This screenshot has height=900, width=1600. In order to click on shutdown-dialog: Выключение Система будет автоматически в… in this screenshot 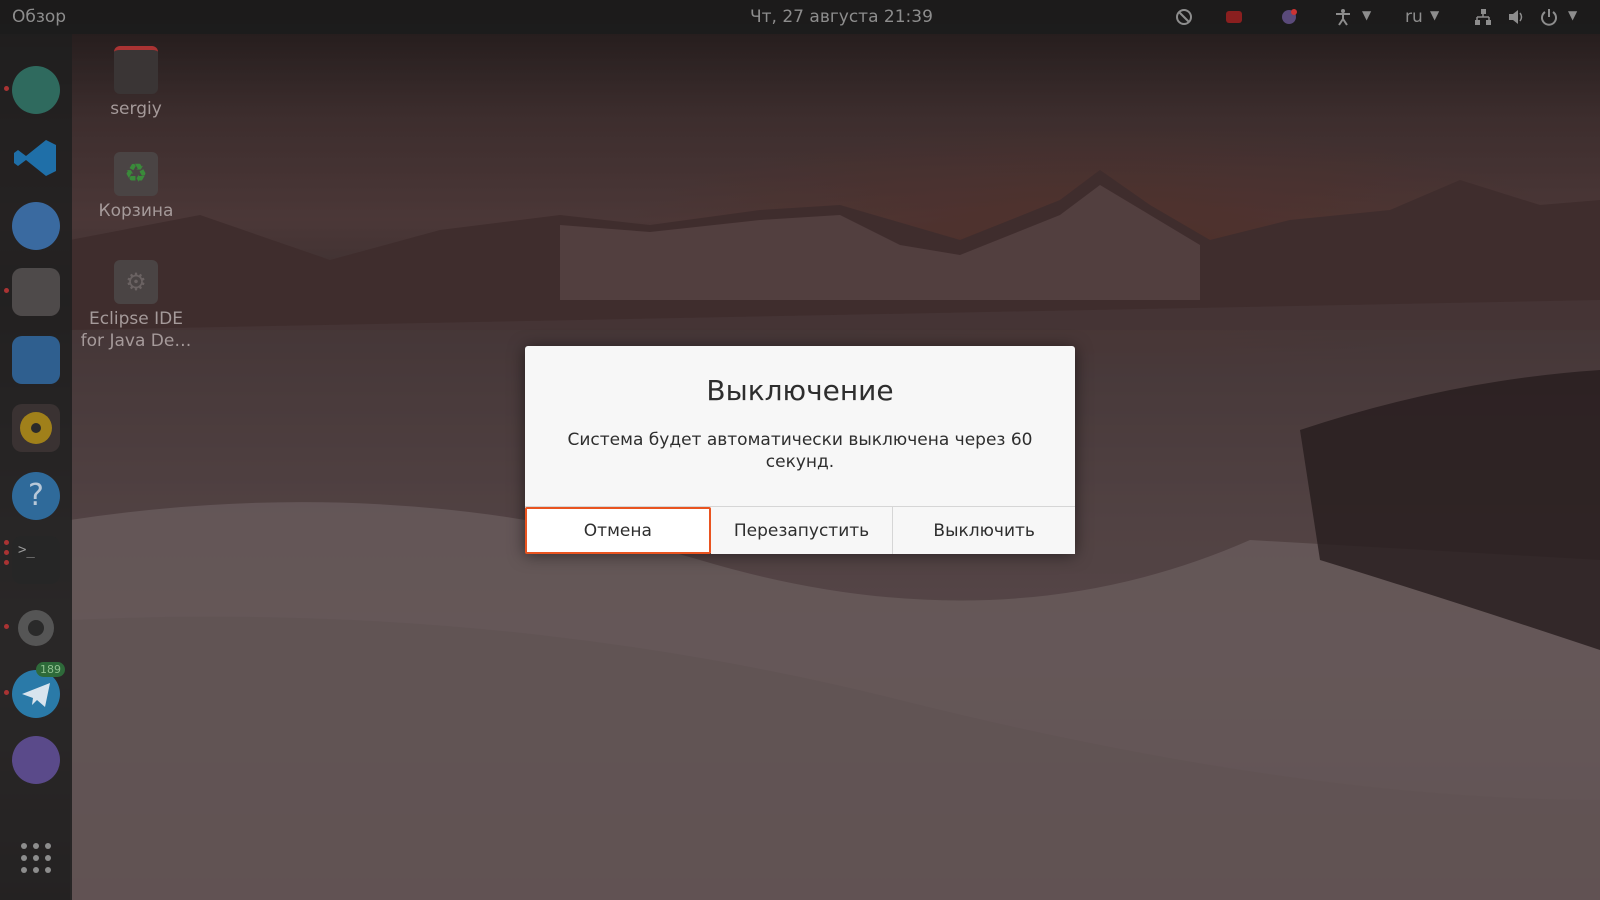, I will do `click(800, 450)`.